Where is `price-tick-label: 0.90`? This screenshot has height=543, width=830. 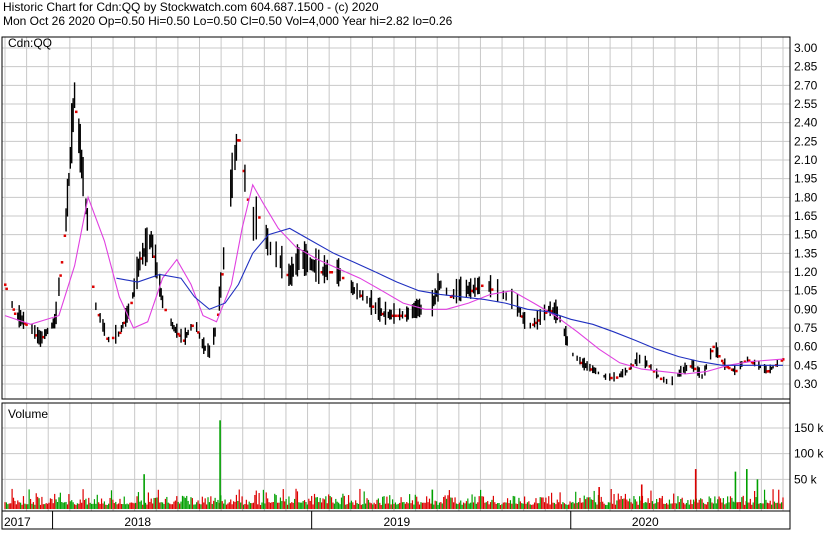 price-tick-label: 0.90 is located at coordinates (806, 309).